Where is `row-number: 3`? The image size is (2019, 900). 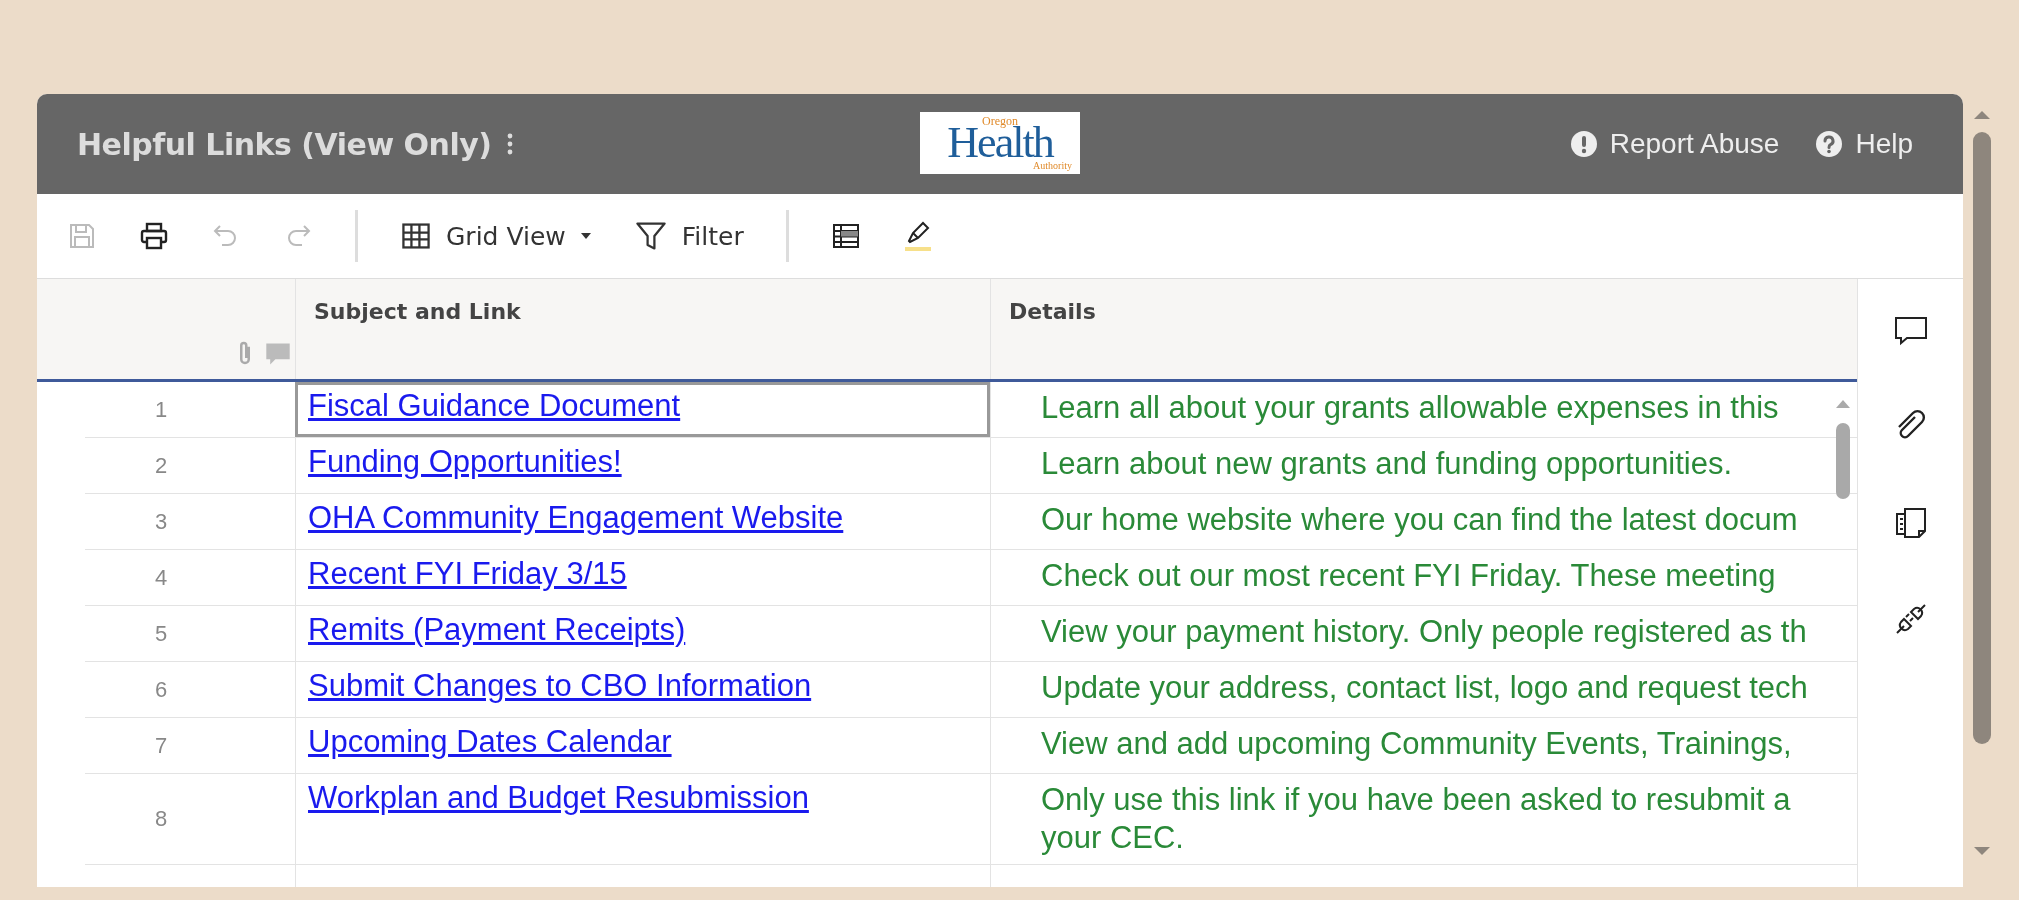 row-number: 3 is located at coordinates (161, 521).